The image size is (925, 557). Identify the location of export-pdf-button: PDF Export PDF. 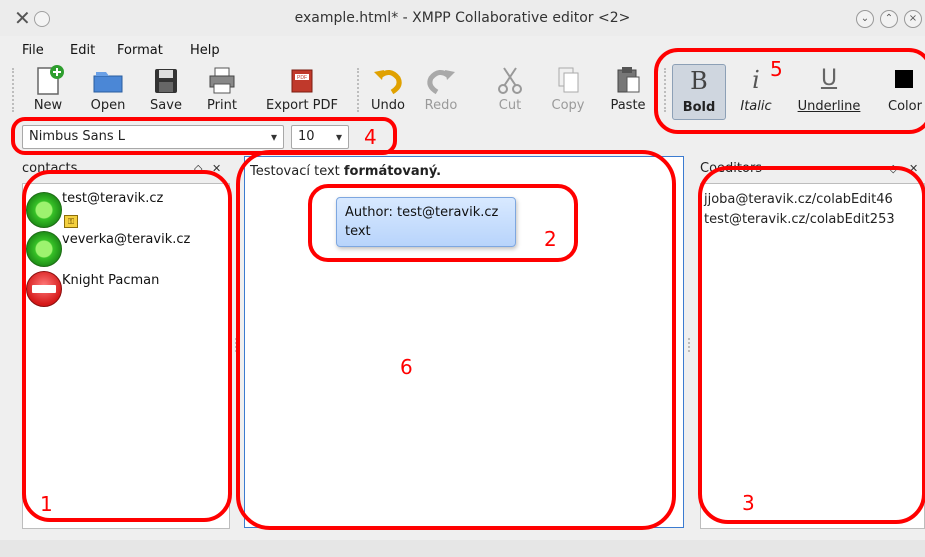
(302, 90).